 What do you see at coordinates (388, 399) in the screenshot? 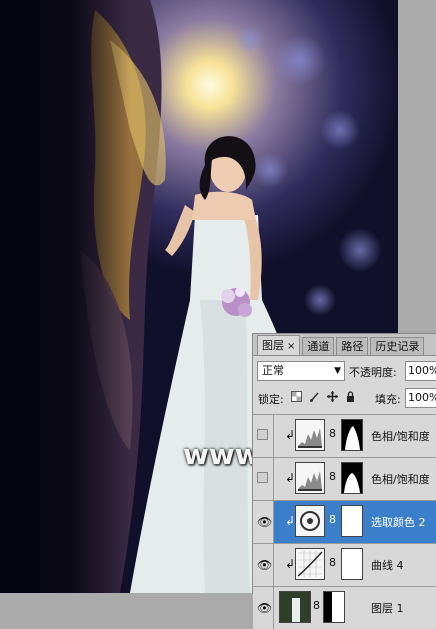
I see `fill-label: 填充:` at bounding box center [388, 399].